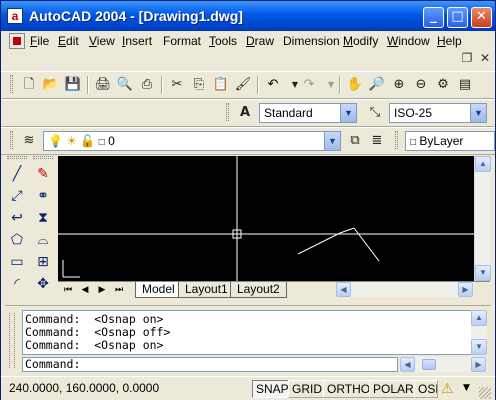  What do you see at coordinates (243, 85) in the screenshot?
I see `match-properties-icon: 🖌` at bounding box center [243, 85].